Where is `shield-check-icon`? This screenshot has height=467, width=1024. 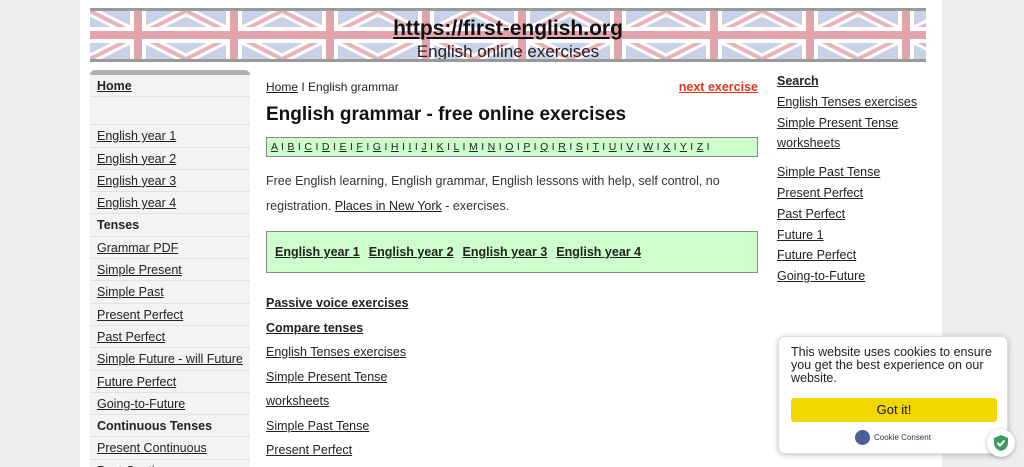
shield-check-icon is located at coordinates (1001, 443).